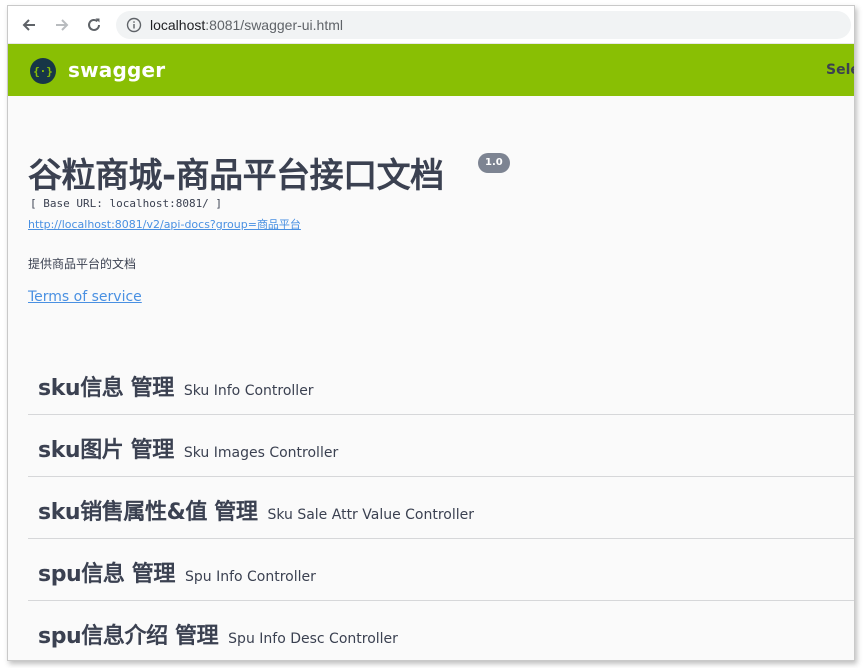  I want to click on version-badge: 1.0, so click(494, 163).